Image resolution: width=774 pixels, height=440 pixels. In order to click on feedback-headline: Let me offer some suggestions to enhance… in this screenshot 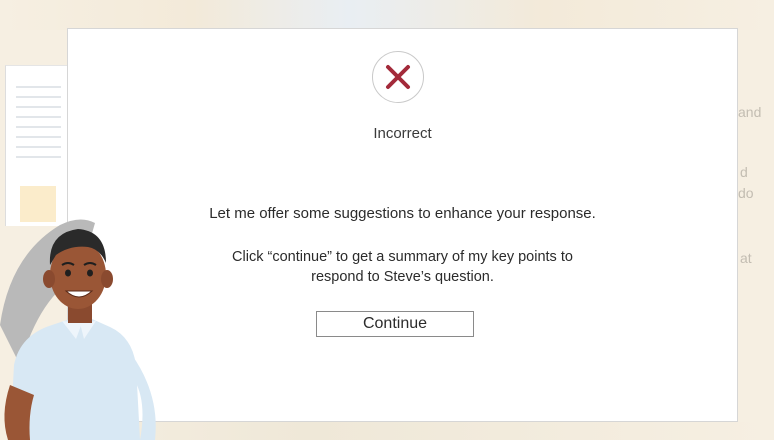, I will do `click(402, 213)`.